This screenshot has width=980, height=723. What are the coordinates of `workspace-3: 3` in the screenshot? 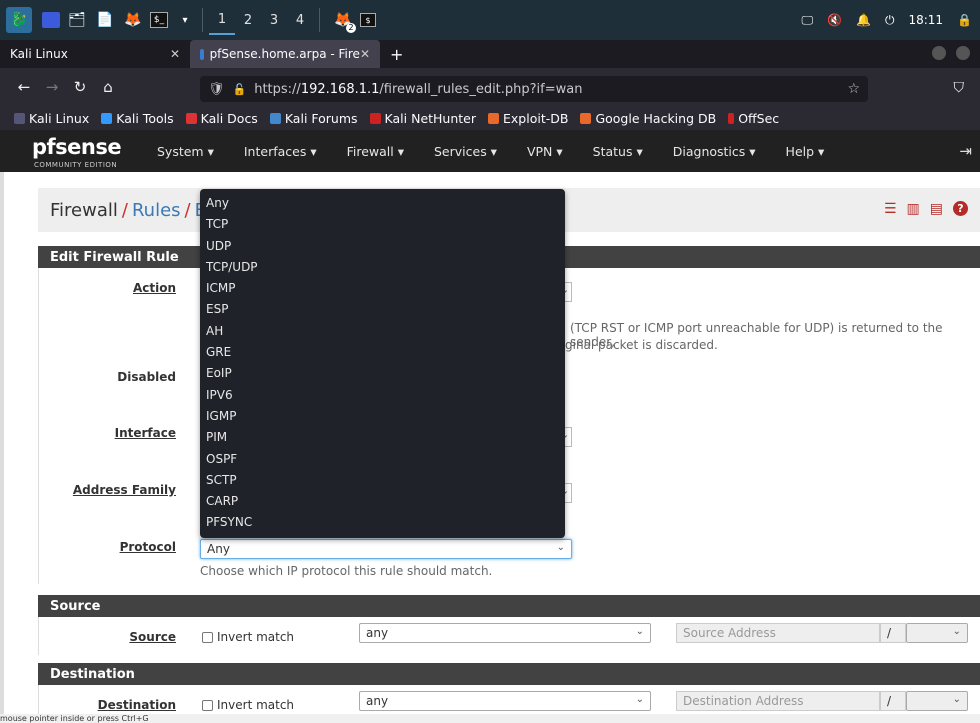 It's located at (274, 20).